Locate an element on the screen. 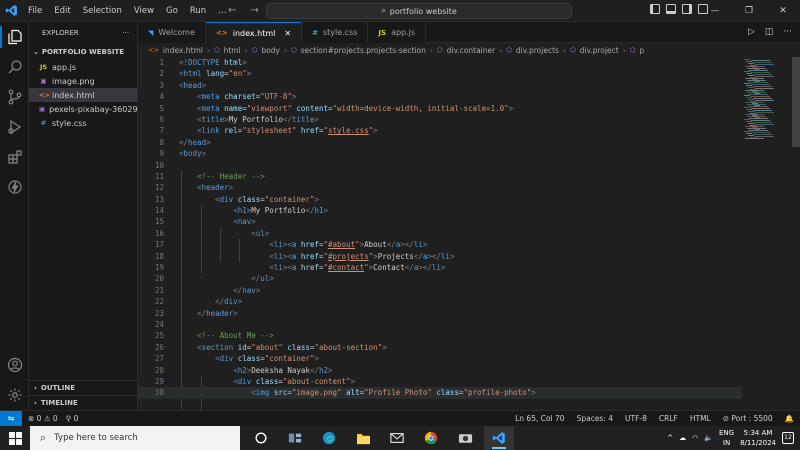 The image size is (800, 450). workspace-folder: ⌄ PORTFOLIO WEBSITE is located at coordinates (83, 52).